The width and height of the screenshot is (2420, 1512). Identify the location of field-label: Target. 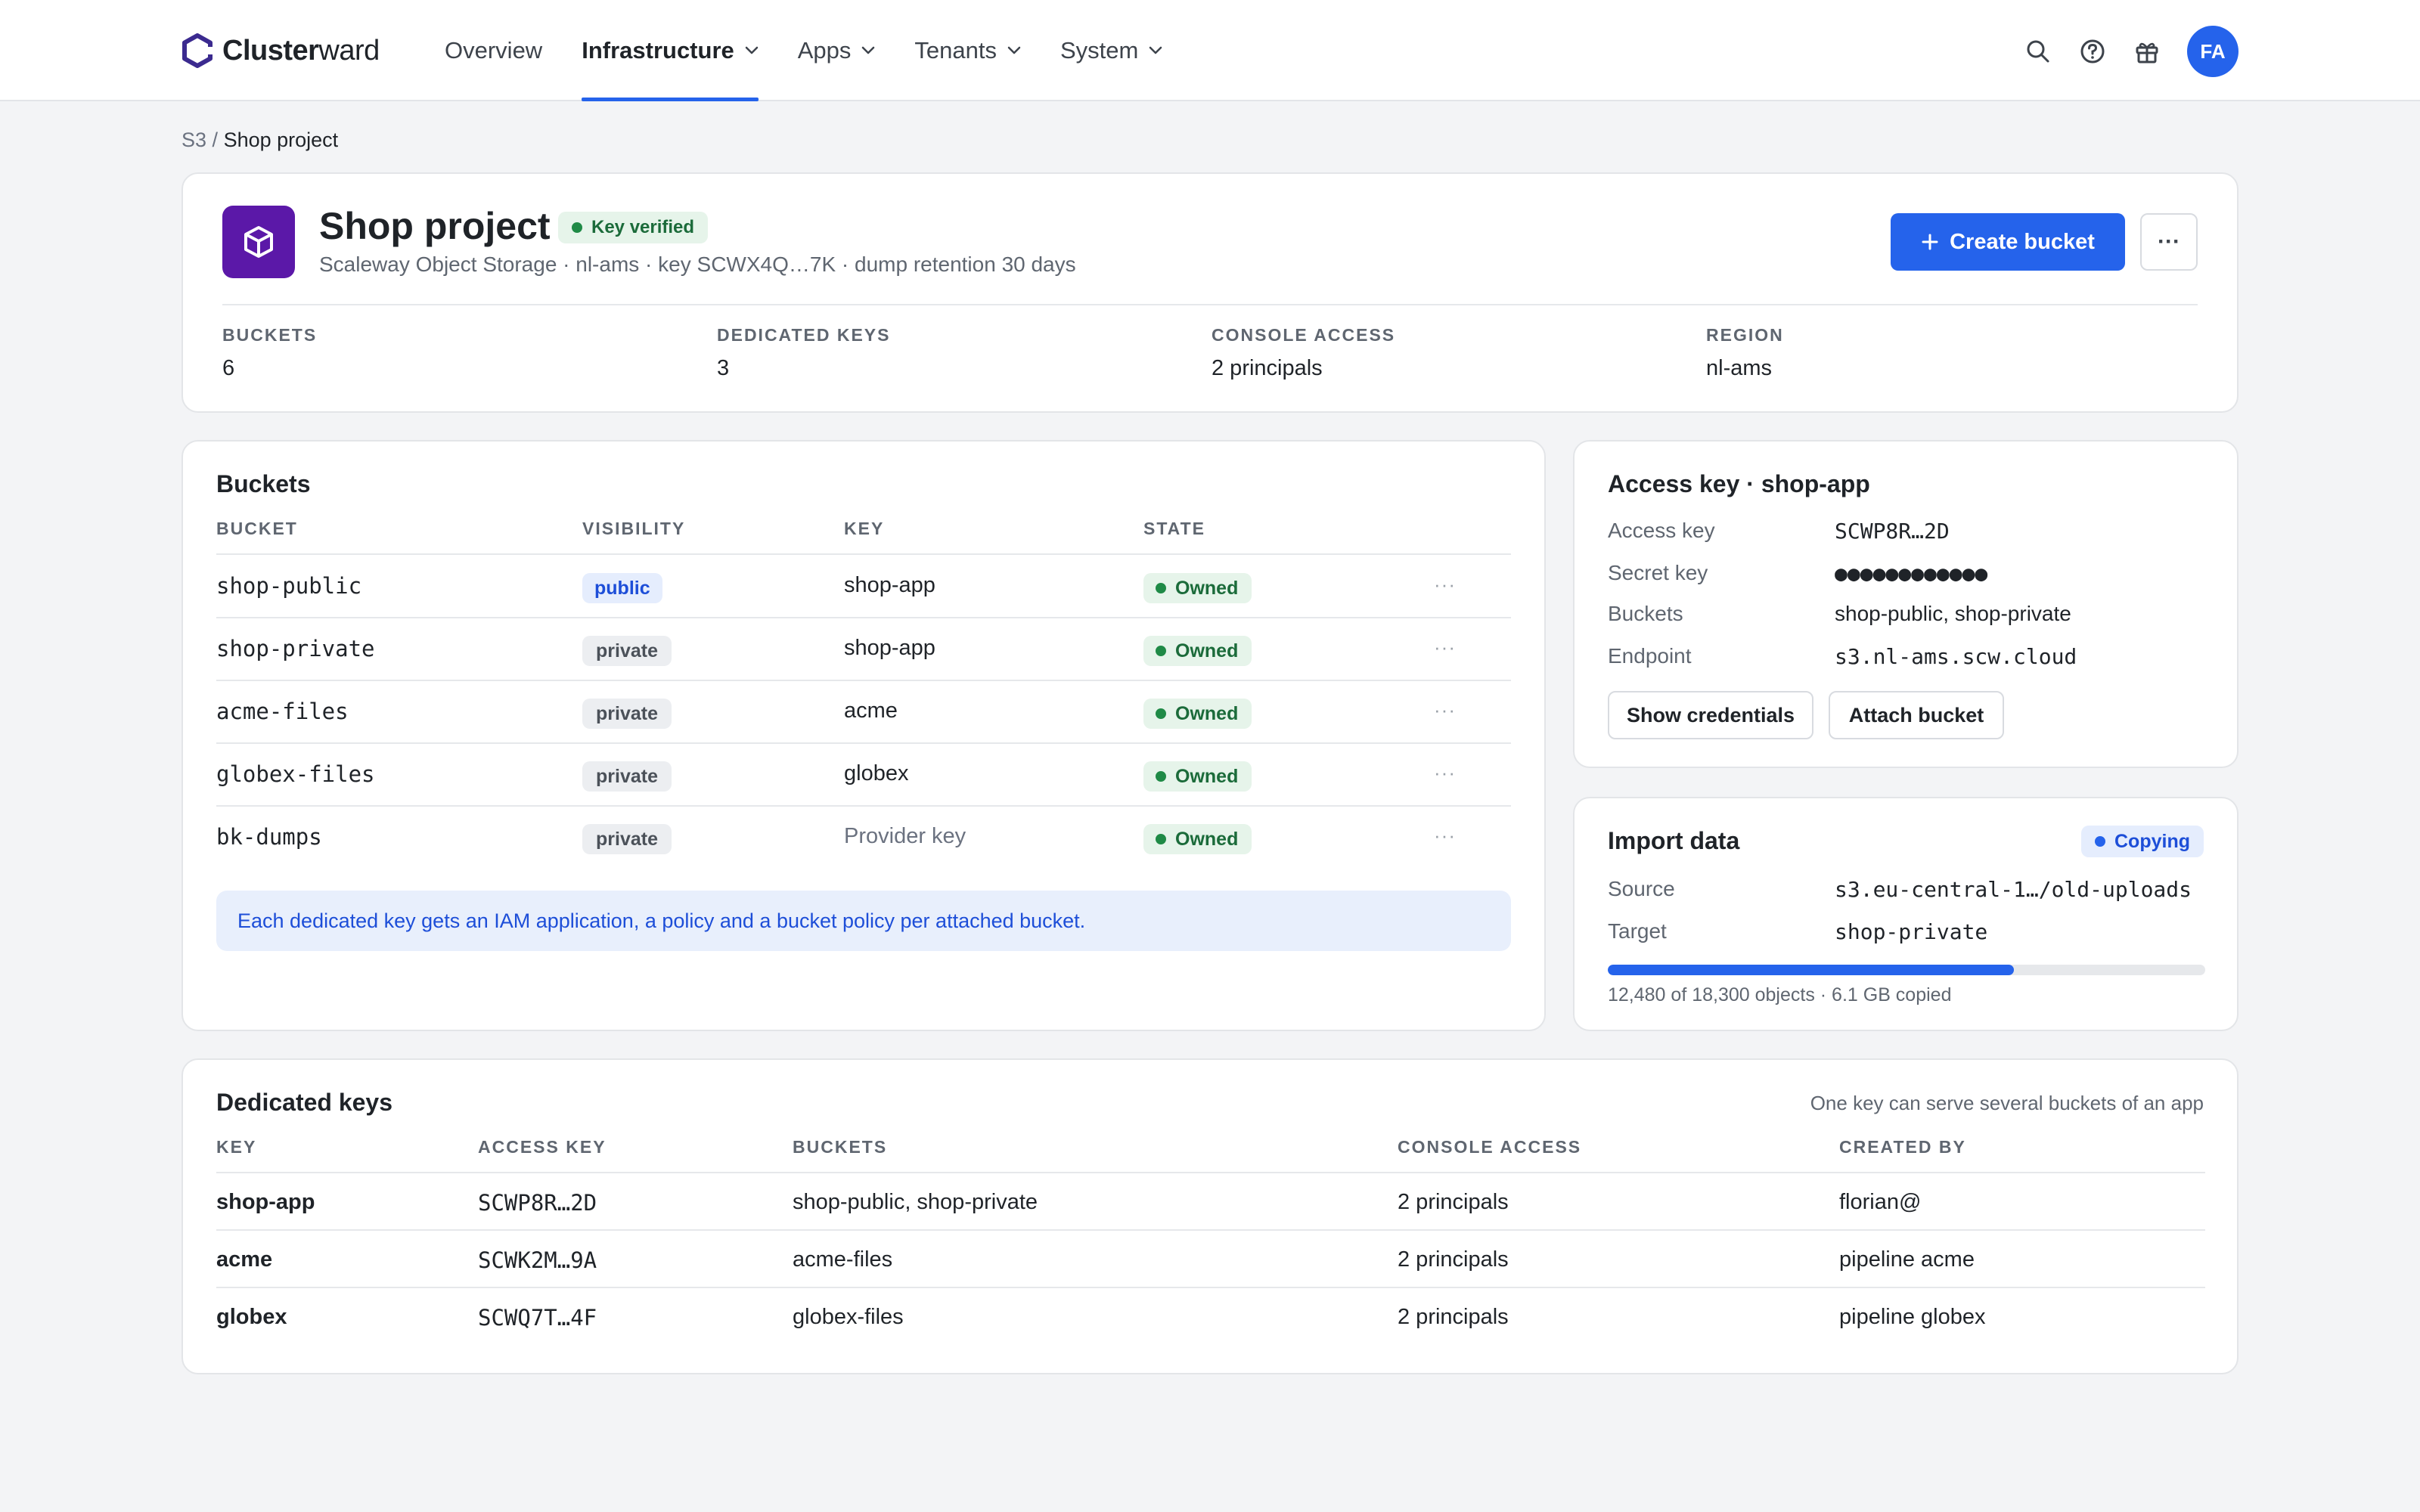
(1637, 931).